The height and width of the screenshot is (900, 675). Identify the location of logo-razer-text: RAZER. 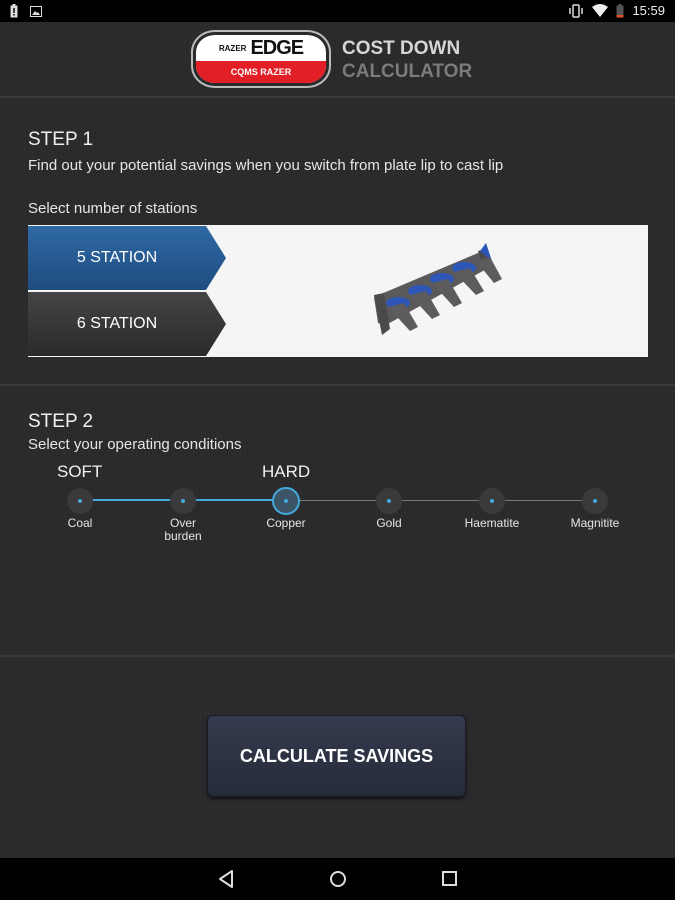
(232, 48).